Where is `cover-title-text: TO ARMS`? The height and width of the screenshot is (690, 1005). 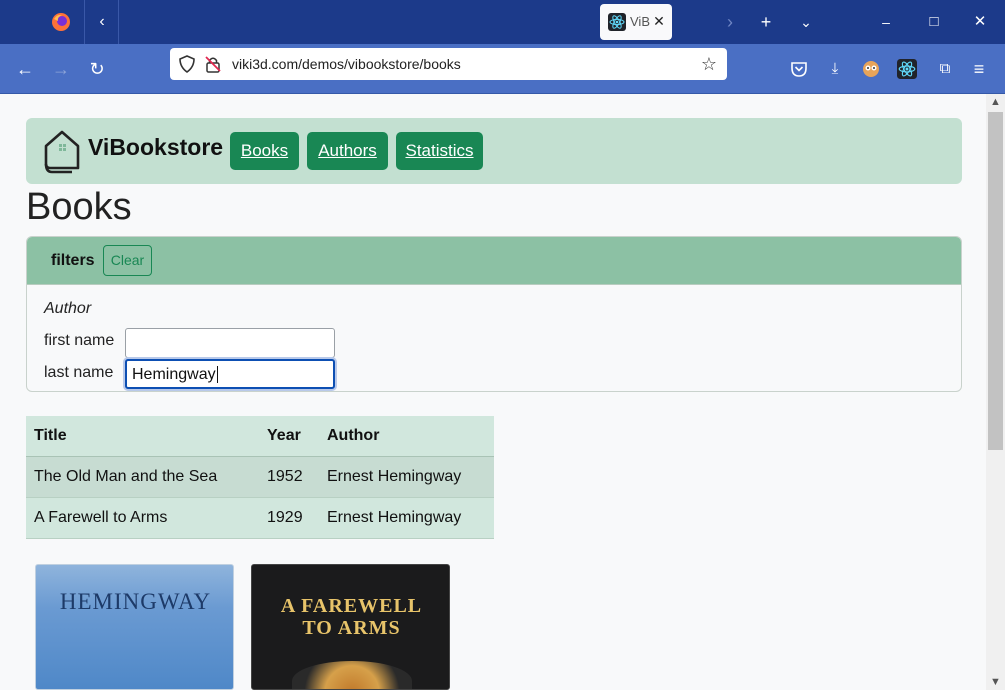
cover-title-text: TO ARMS is located at coordinates (351, 628).